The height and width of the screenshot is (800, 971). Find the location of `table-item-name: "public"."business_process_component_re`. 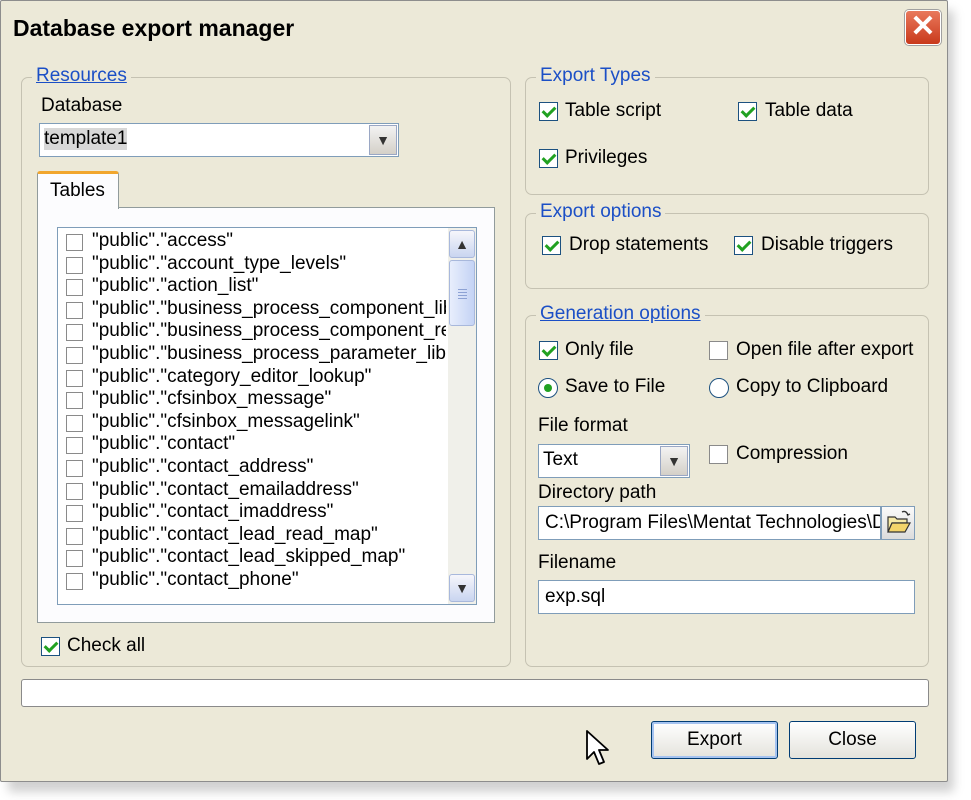

table-item-name: "public"."business_process_component_re is located at coordinates (269, 332).